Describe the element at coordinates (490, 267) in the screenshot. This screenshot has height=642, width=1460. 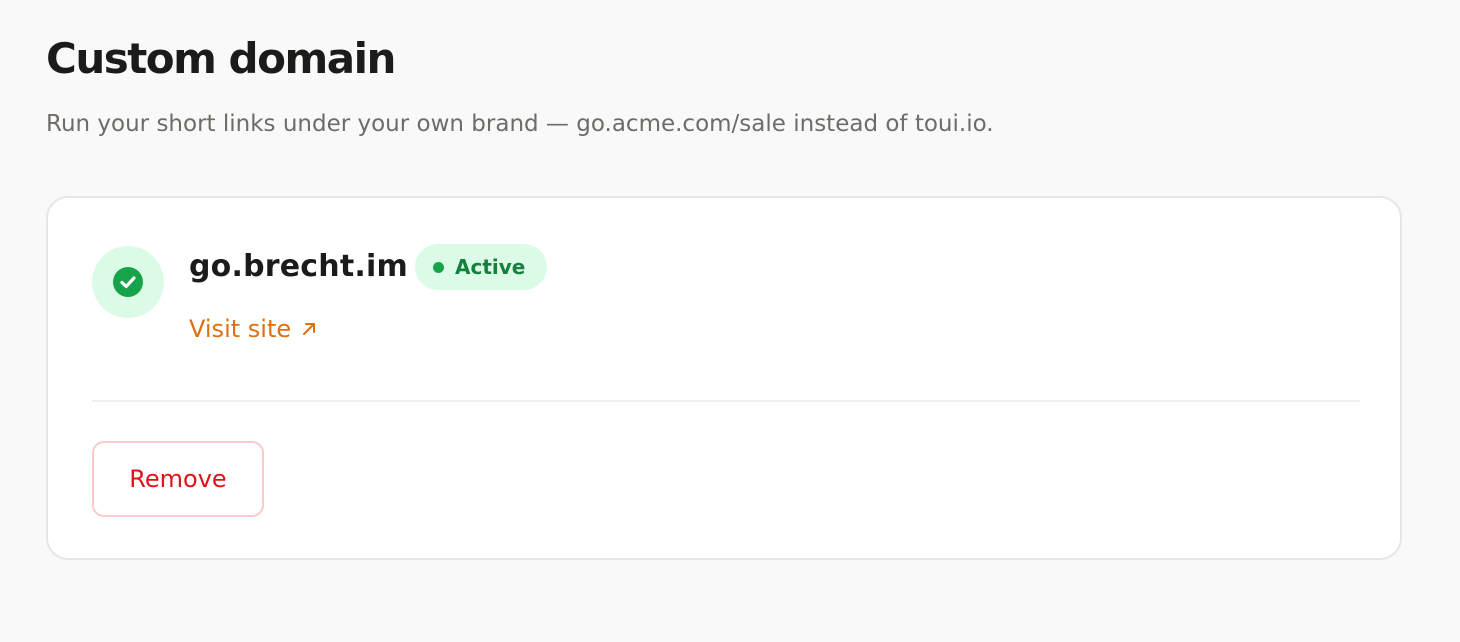
I see `status-badge-label: Active` at that location.